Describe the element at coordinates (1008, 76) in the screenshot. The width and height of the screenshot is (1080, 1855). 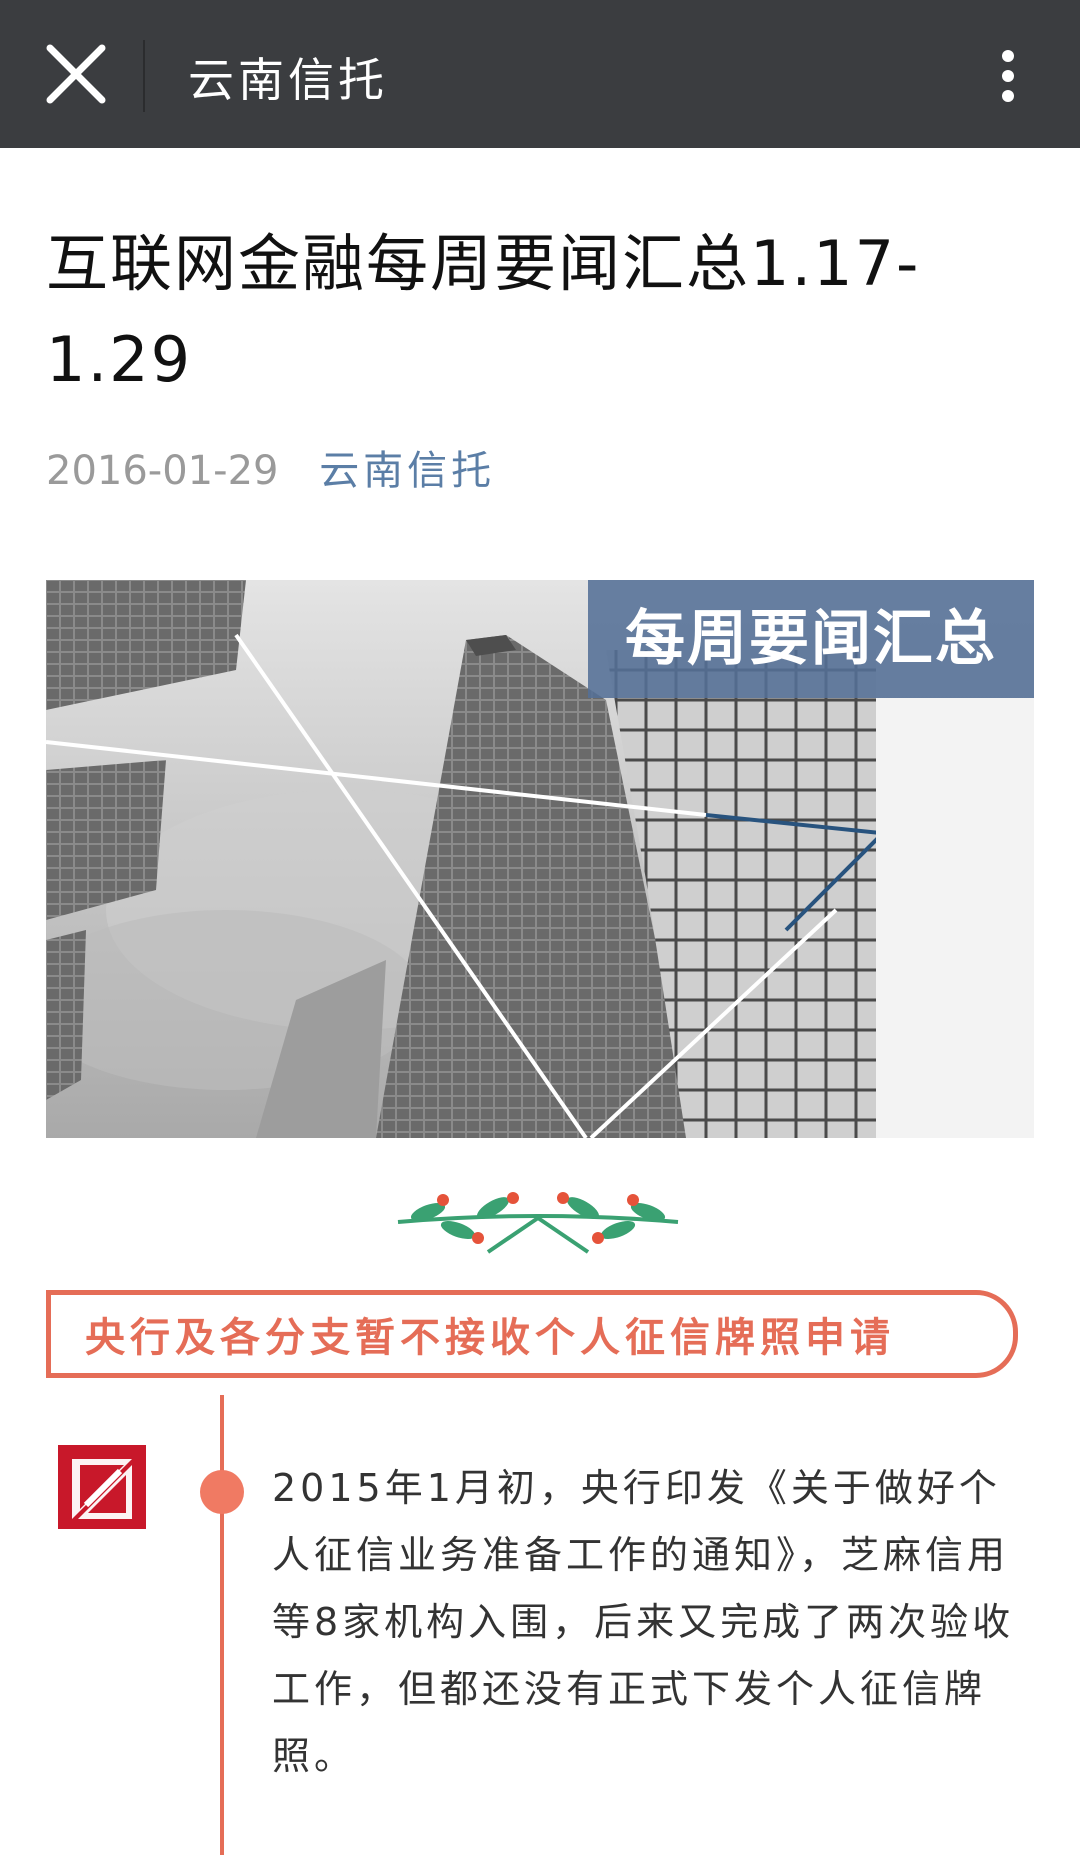
I see `more-options-button` at that location.